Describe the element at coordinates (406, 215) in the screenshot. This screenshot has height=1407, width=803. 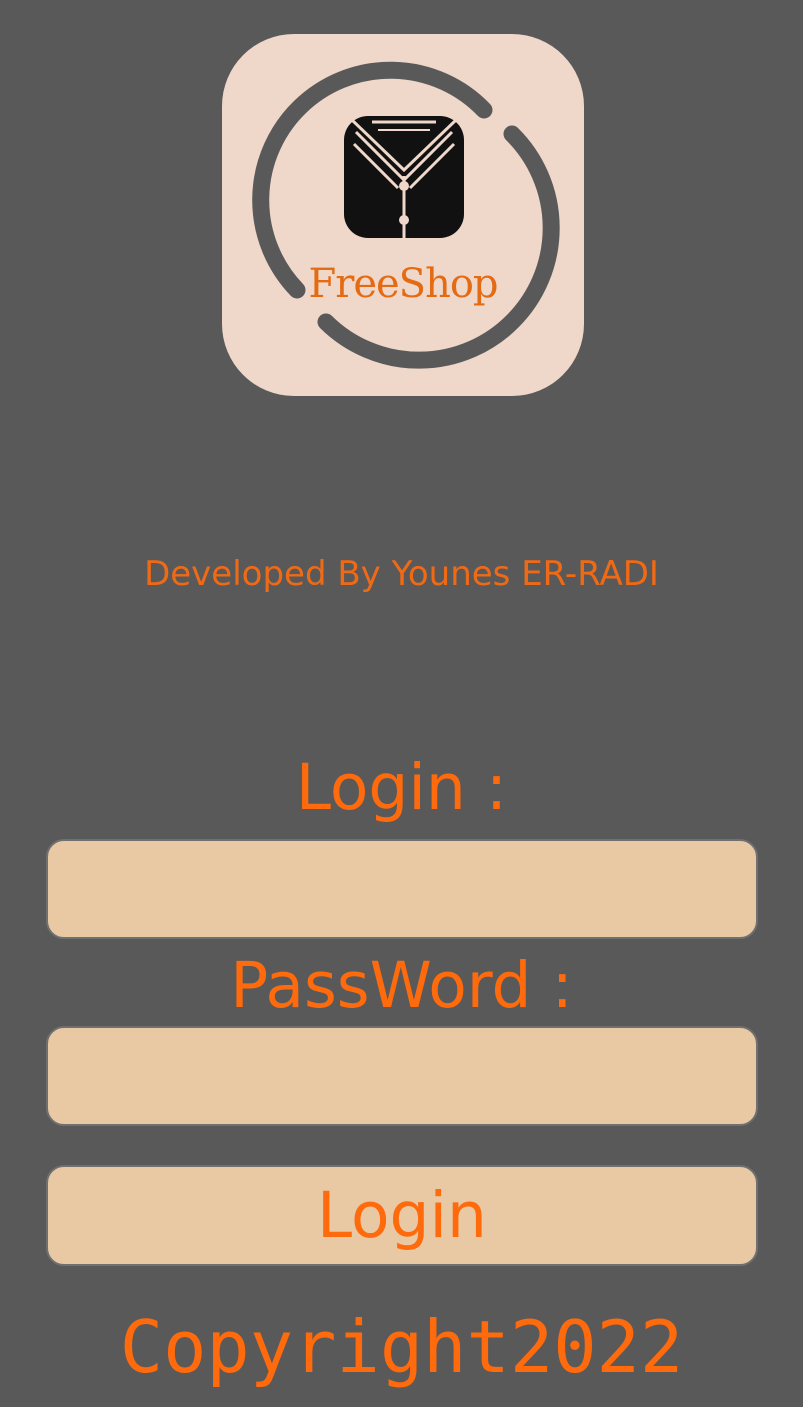
I see `shirt-icon` at that location.